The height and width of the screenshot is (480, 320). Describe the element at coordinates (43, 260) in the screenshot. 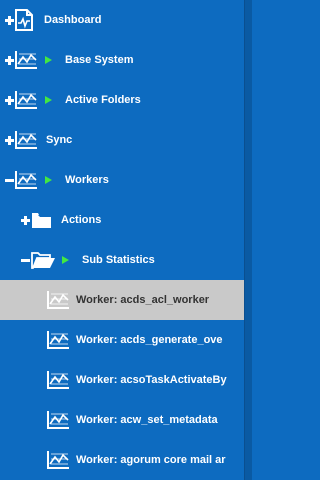

I see `folder-open-icon` at that location.